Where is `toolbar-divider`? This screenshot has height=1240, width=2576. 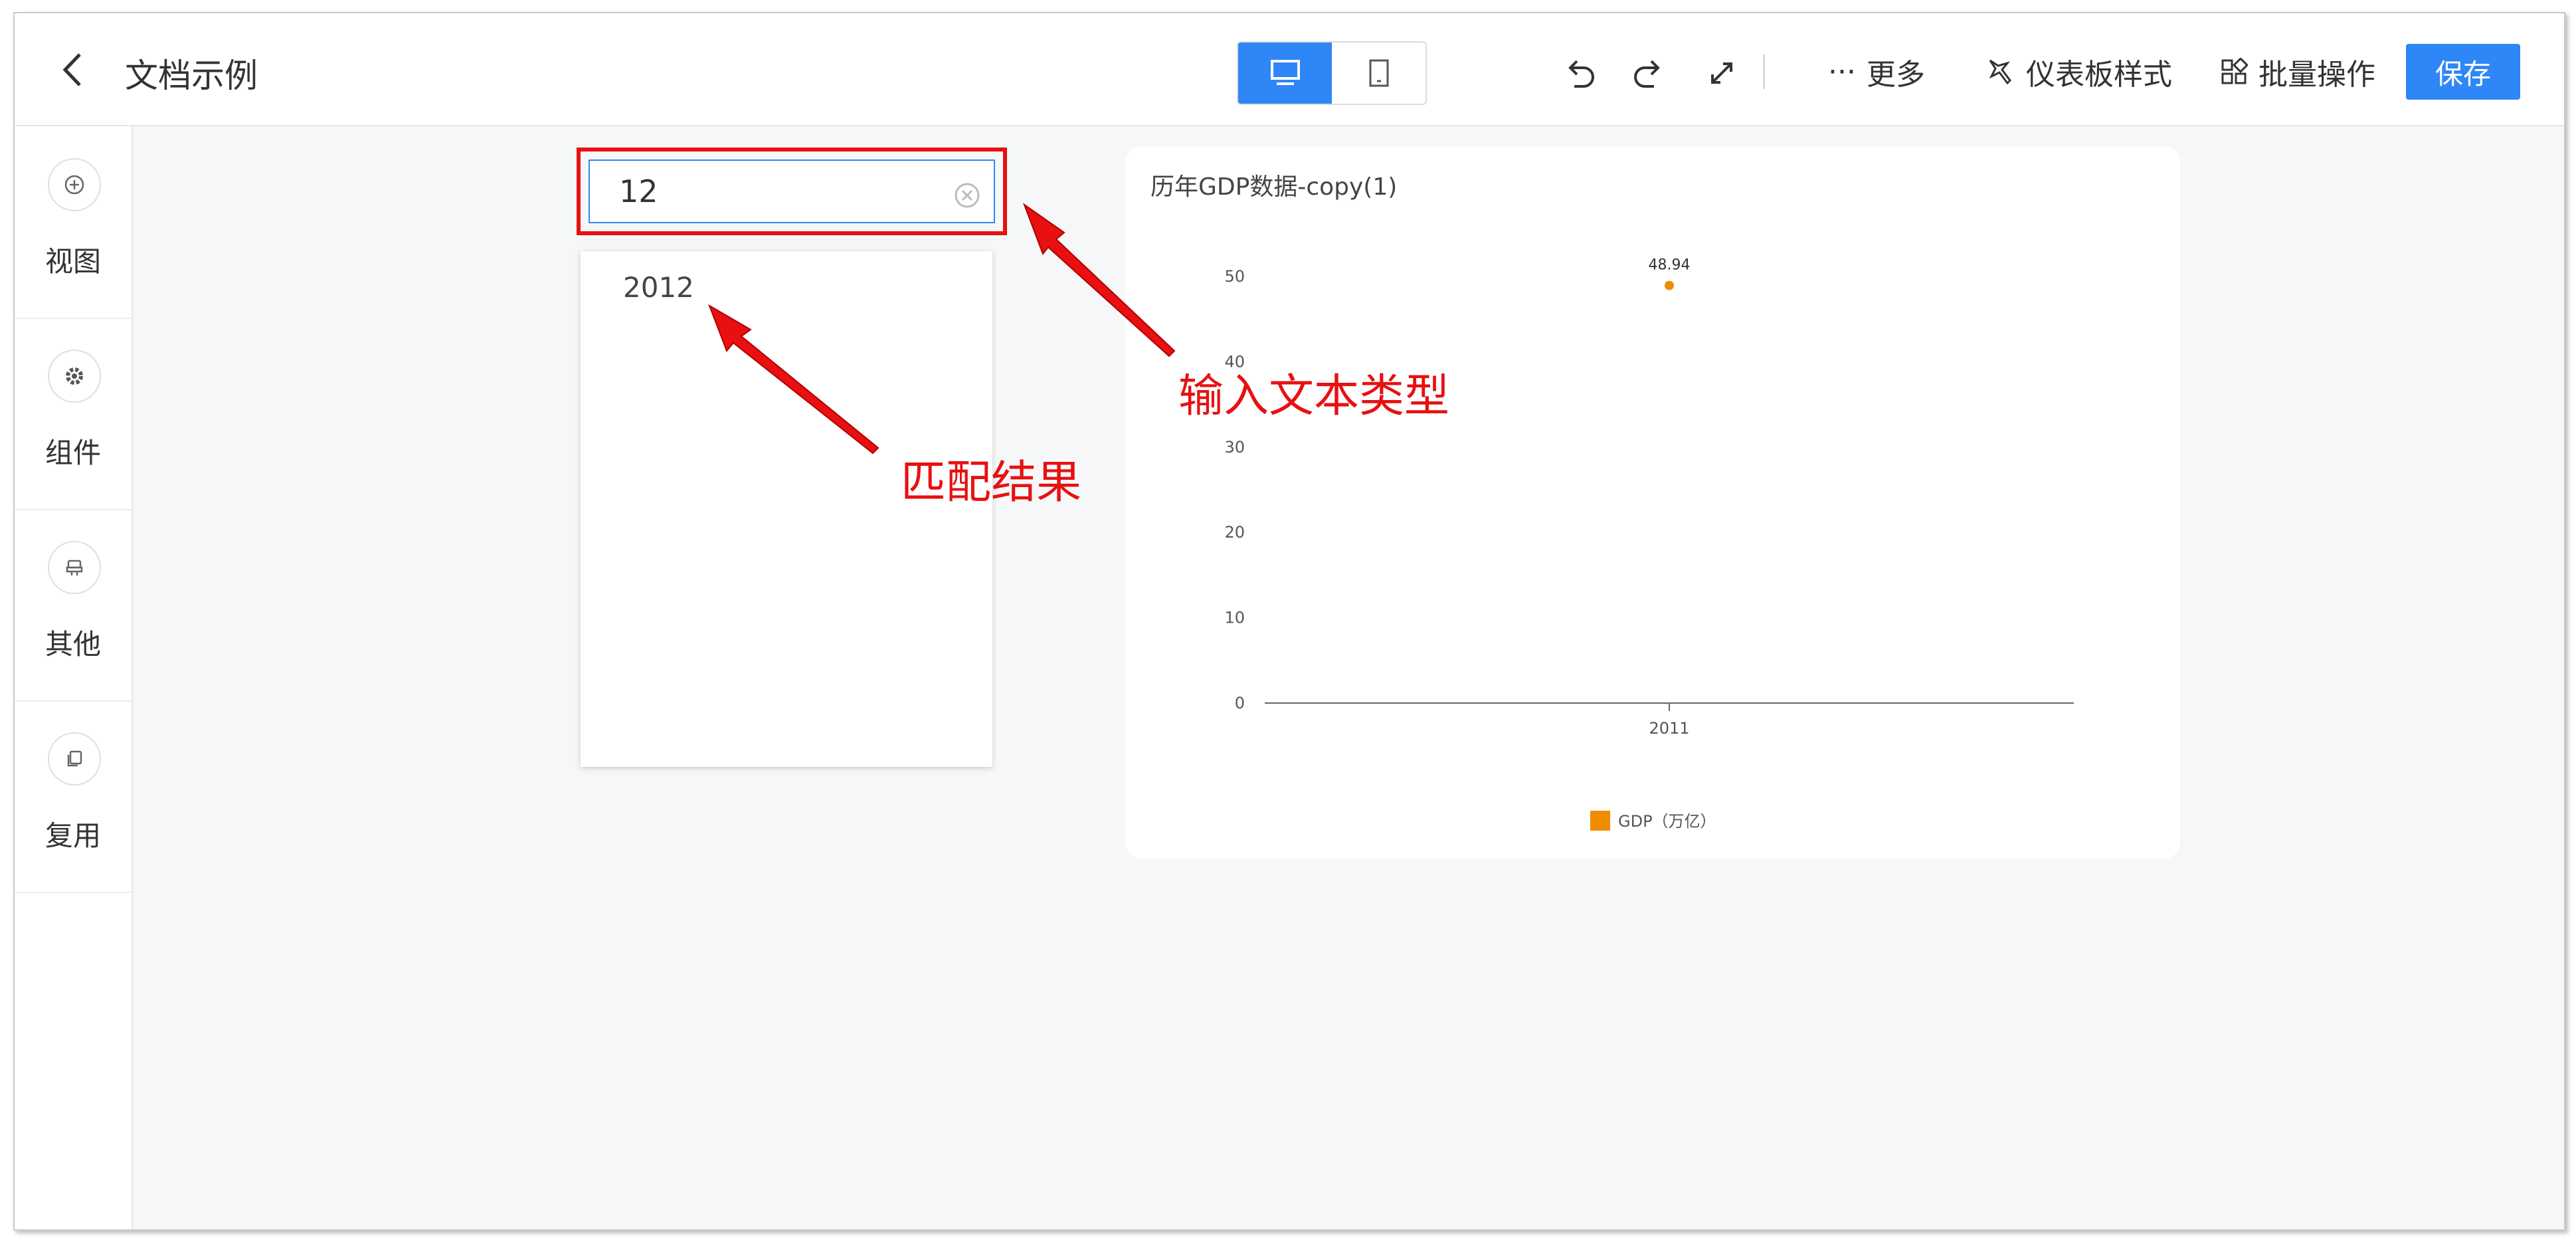
toolbar-divider is located at coordinates (1764, 71).